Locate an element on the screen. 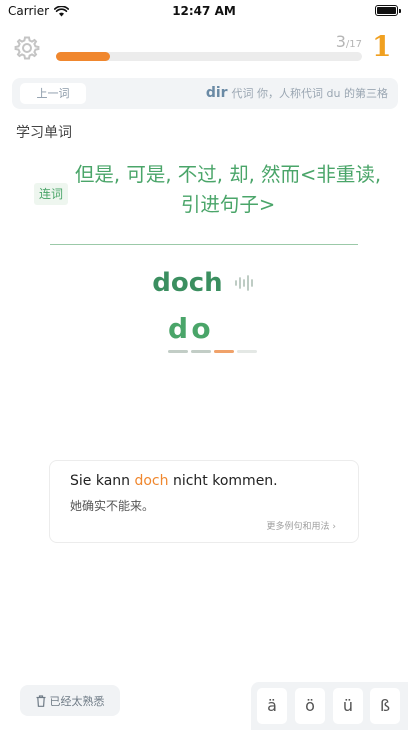  letter-slot: o is located at coordinates (201, 332).